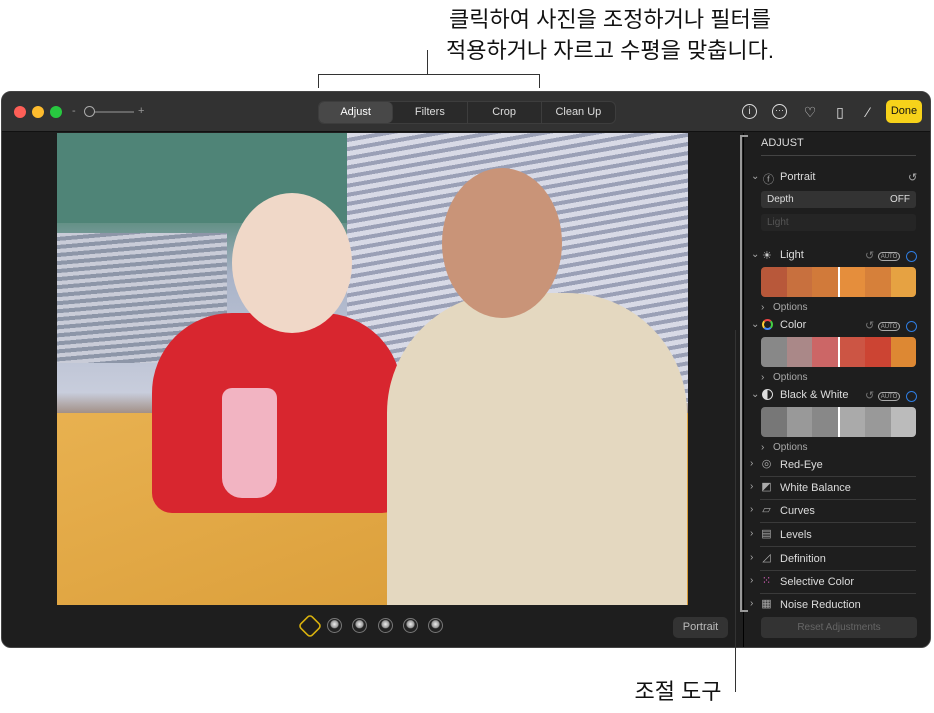 The height and width of the screenshot is (713, 934). Describe the element at coordinates (700, 627) in the screenshot. I see `portrait-button: Portrait` at that location.